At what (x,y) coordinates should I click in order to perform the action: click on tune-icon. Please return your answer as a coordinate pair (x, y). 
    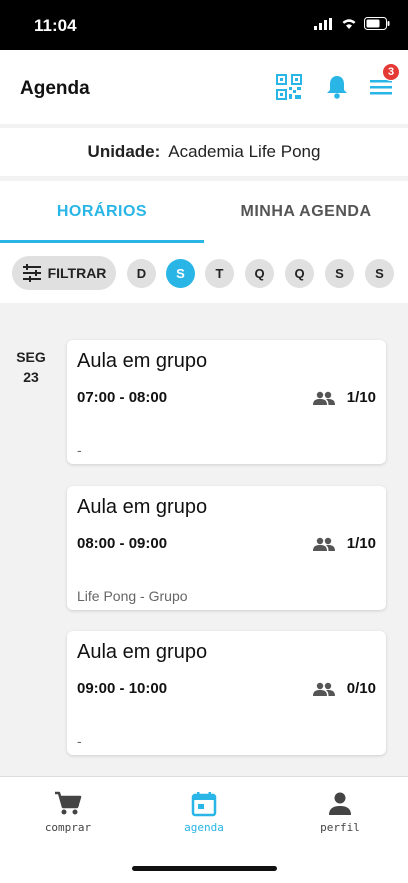
    Looking at the image, I should click on (31, 273).